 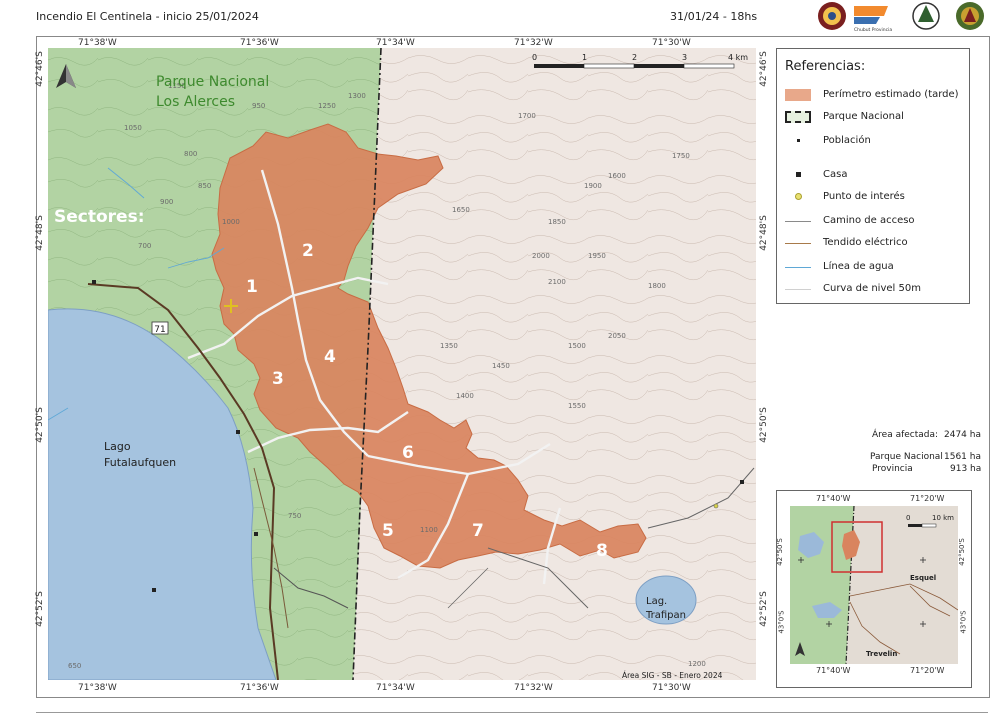 I want to click on area-label: Área afectada:, so click(x=905, y=435).